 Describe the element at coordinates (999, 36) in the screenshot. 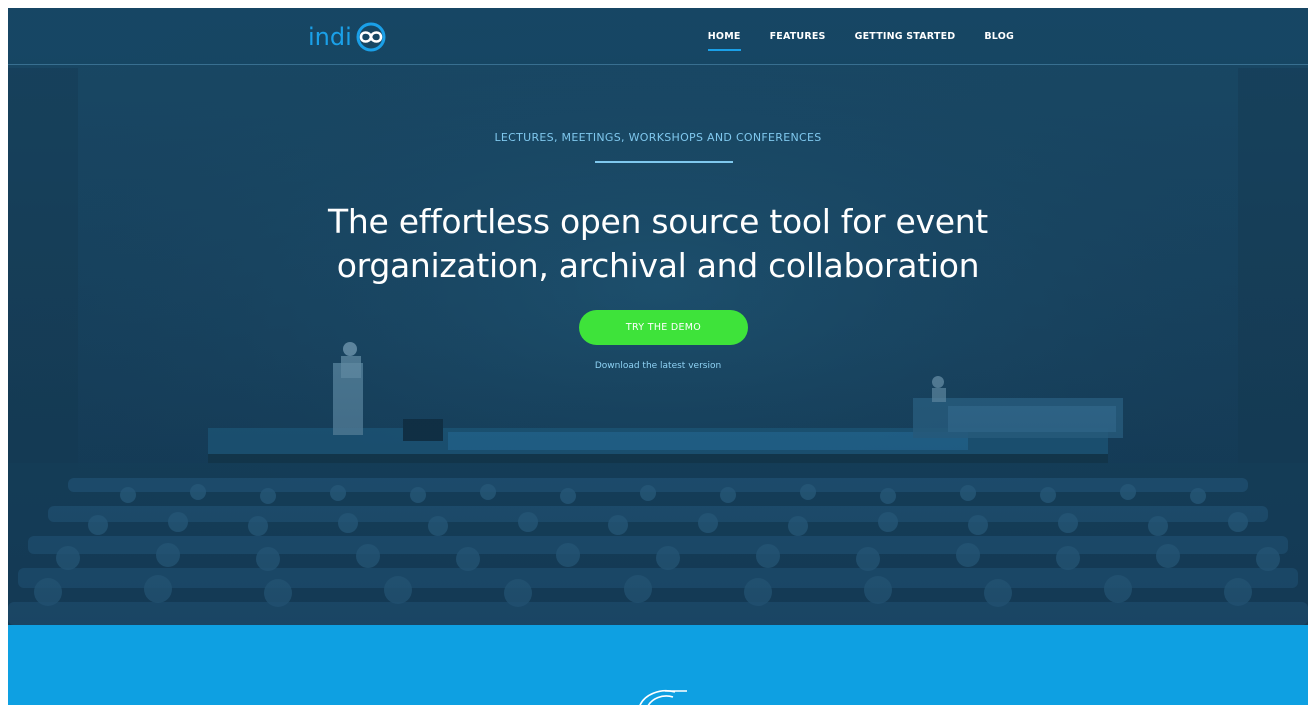

I see `nav-link-blog: BLOG` at that location.